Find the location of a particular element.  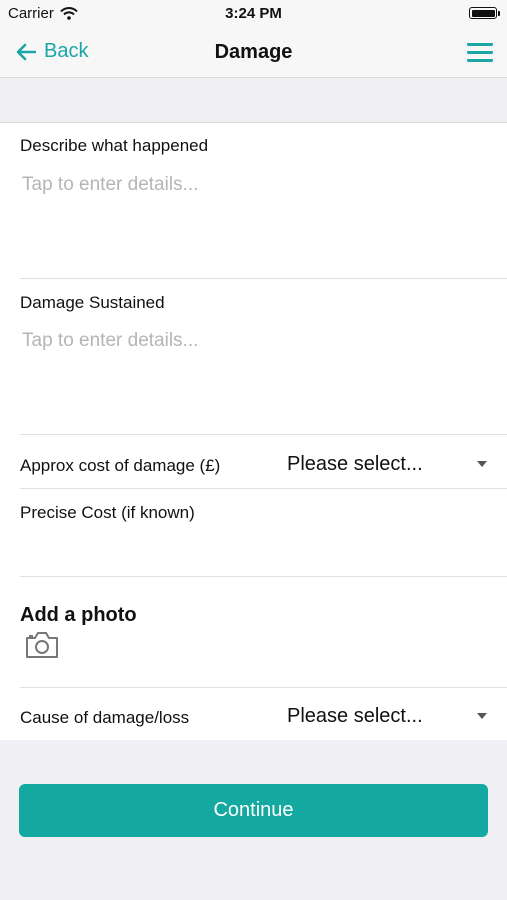

continue-button: Continue is located at coordinates (253, 810).